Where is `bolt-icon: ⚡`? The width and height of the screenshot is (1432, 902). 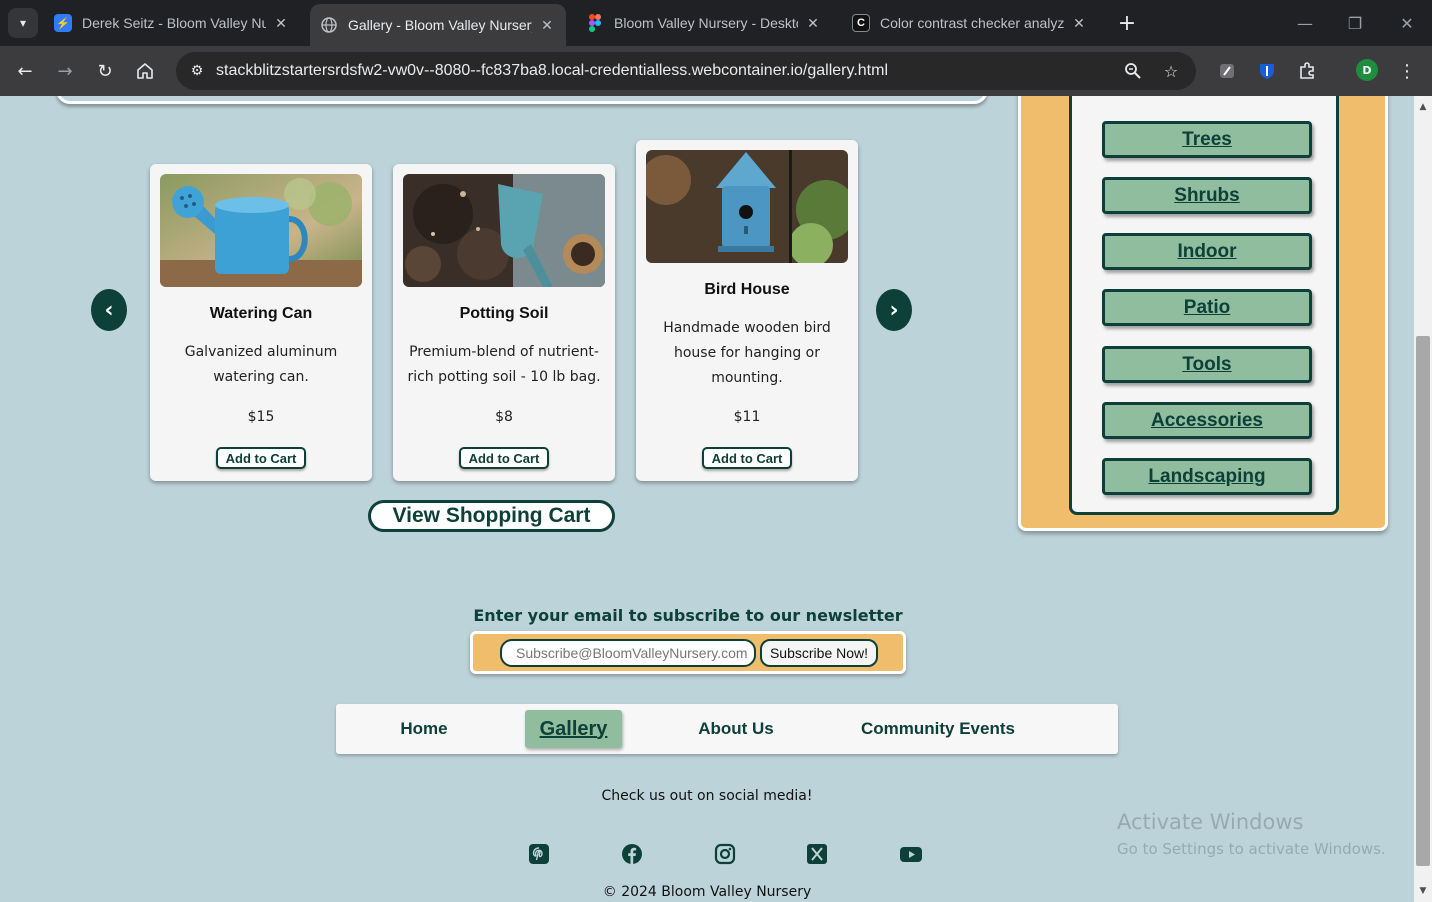
bolt-icon: ⚡ is located at coordinates (63, 23).